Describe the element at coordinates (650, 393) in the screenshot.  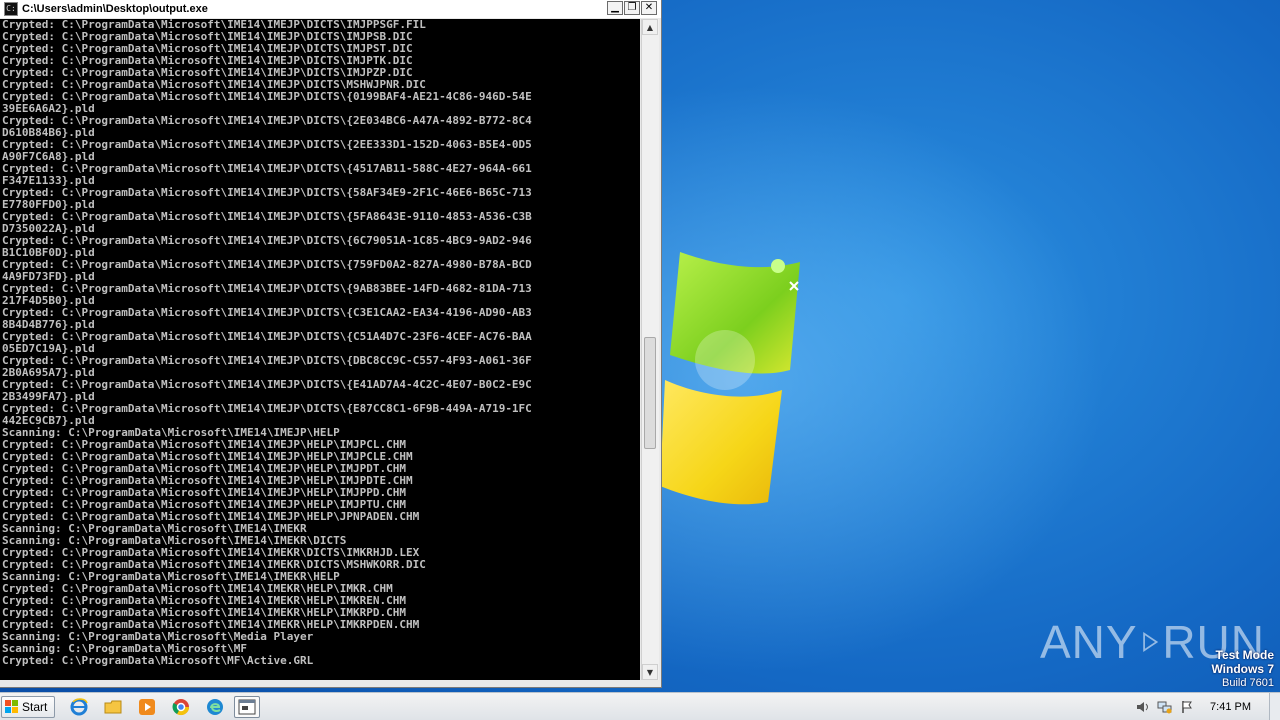
I see `scrollbar-thumb` at that location.